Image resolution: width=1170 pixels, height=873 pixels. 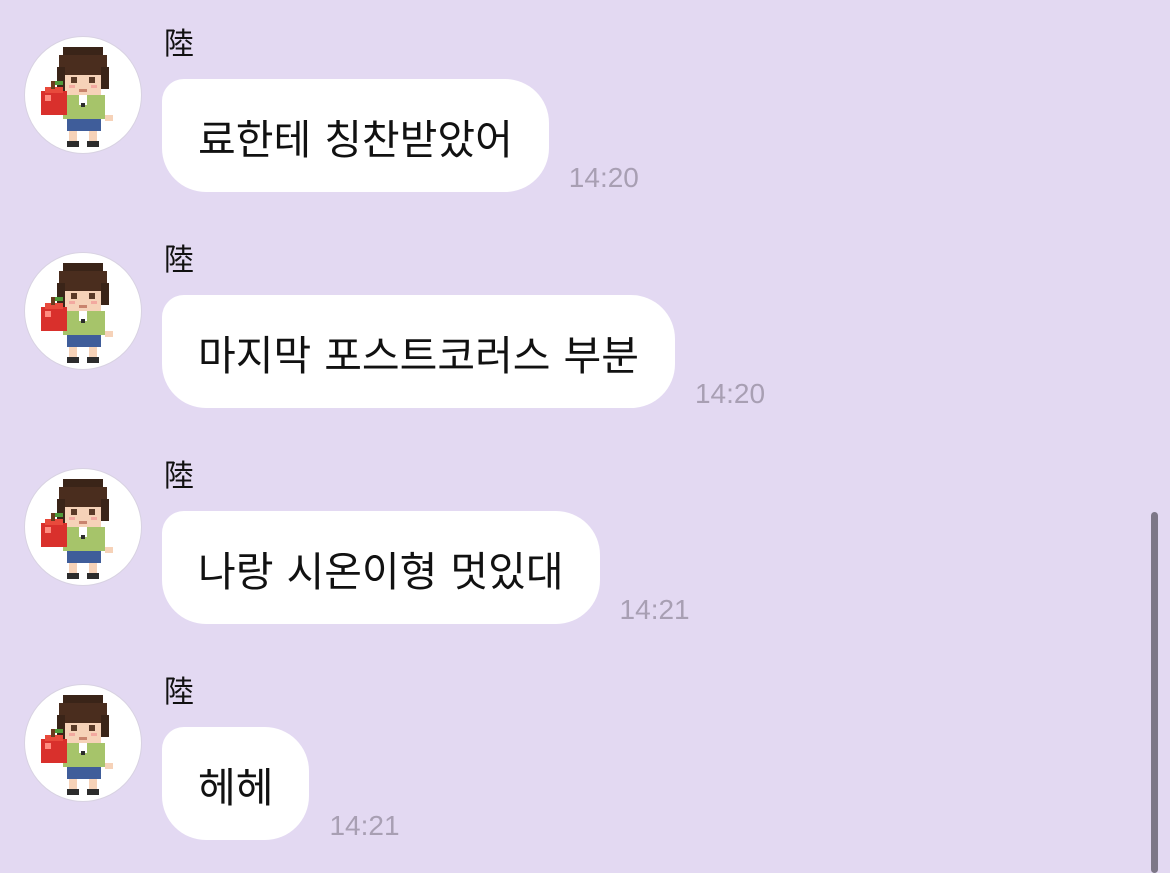 What do you see at coordinates (1154, 692) in the screenshot?
I see `scrollbar` at bounding box center [1154, 692].